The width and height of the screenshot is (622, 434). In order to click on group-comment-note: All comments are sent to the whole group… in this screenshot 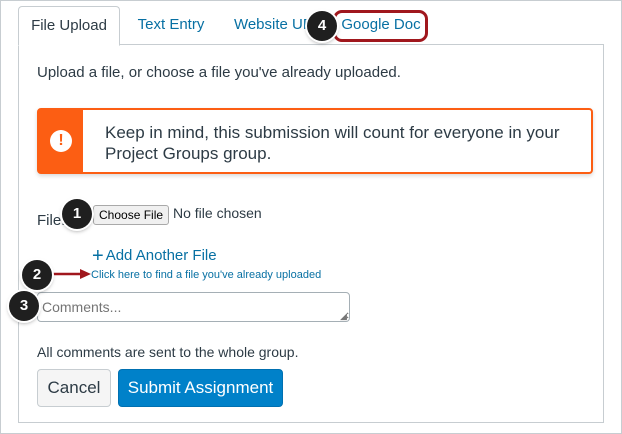, I will do `click(168, 352)`.